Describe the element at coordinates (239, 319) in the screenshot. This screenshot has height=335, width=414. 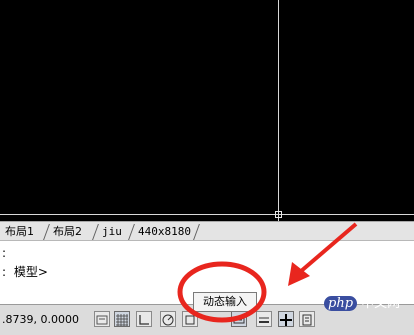
I see `dynamic-input-icon` at that location.